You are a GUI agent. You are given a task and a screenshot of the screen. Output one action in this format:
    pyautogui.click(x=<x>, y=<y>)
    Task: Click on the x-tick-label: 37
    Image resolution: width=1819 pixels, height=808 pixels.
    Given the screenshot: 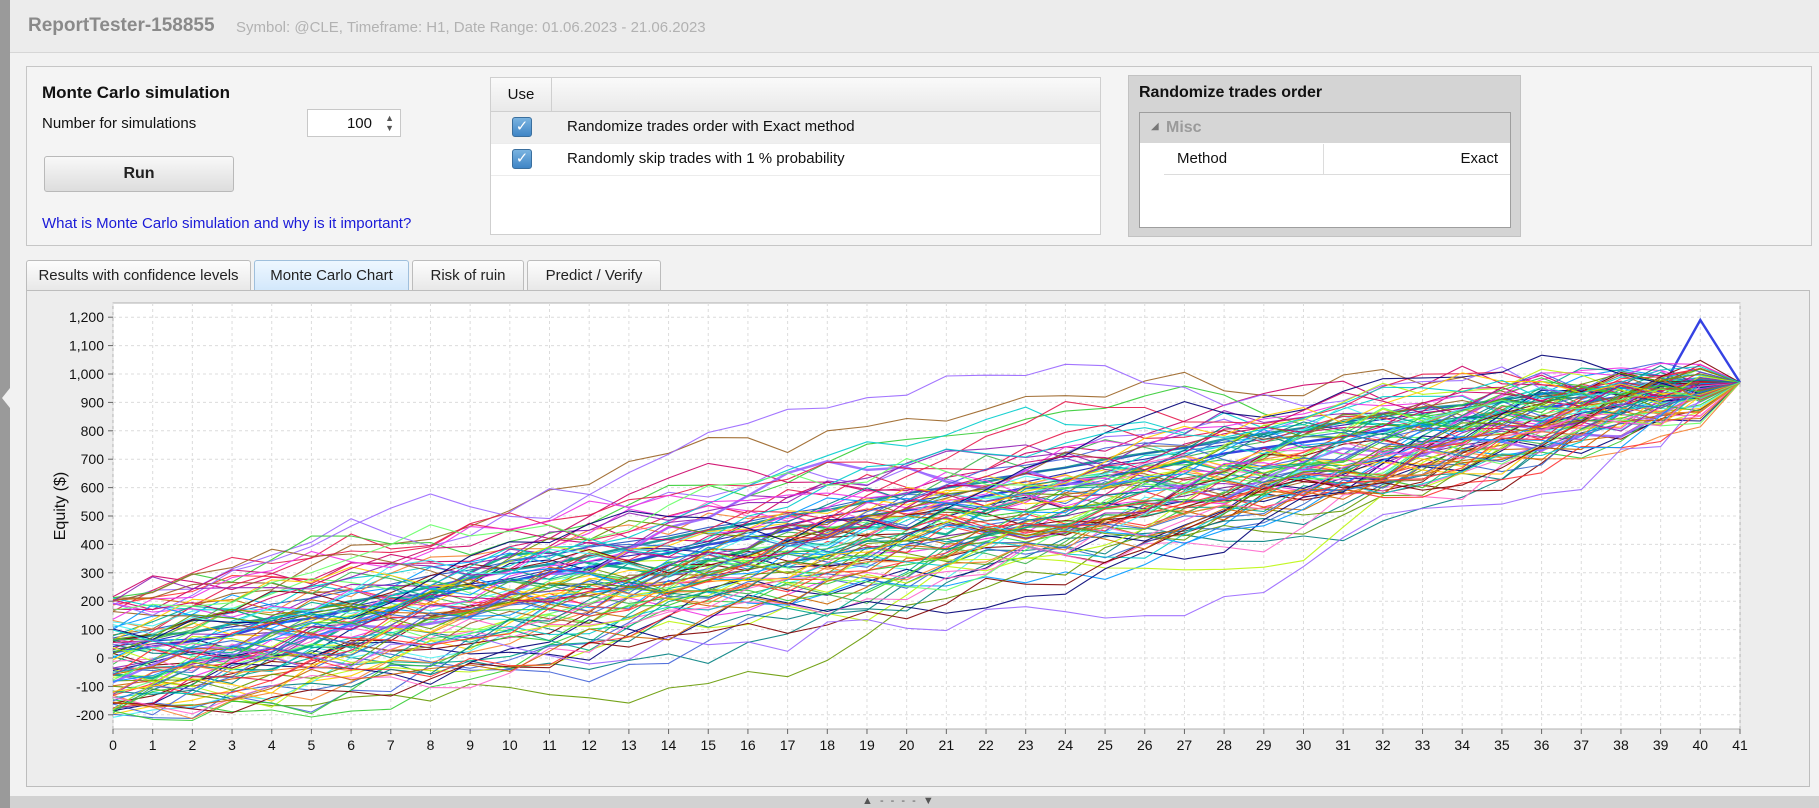 What is the action you would take?
    pyautogui.click(x=1581, y=745)
    